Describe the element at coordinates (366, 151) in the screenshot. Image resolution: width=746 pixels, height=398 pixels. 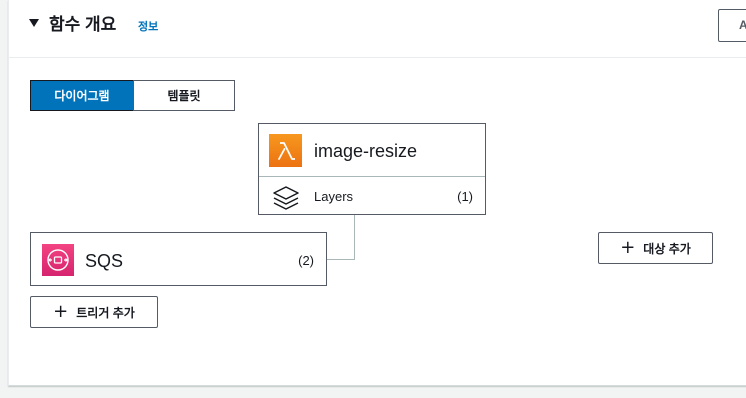
I see `function-name: image-resize` at that location.